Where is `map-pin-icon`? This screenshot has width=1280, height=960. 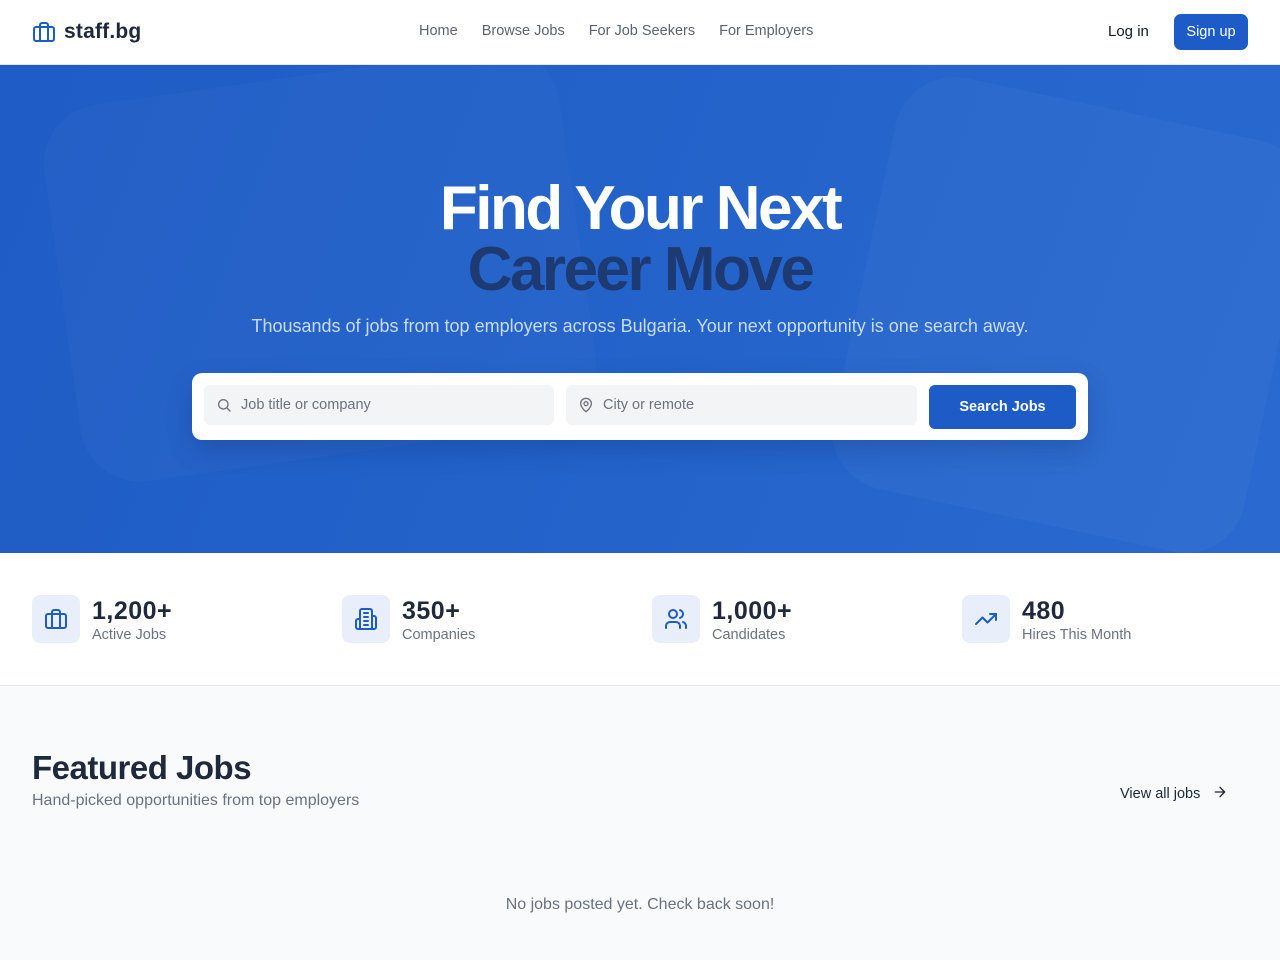
map-pin-icon is located at coordinates (586, 405).